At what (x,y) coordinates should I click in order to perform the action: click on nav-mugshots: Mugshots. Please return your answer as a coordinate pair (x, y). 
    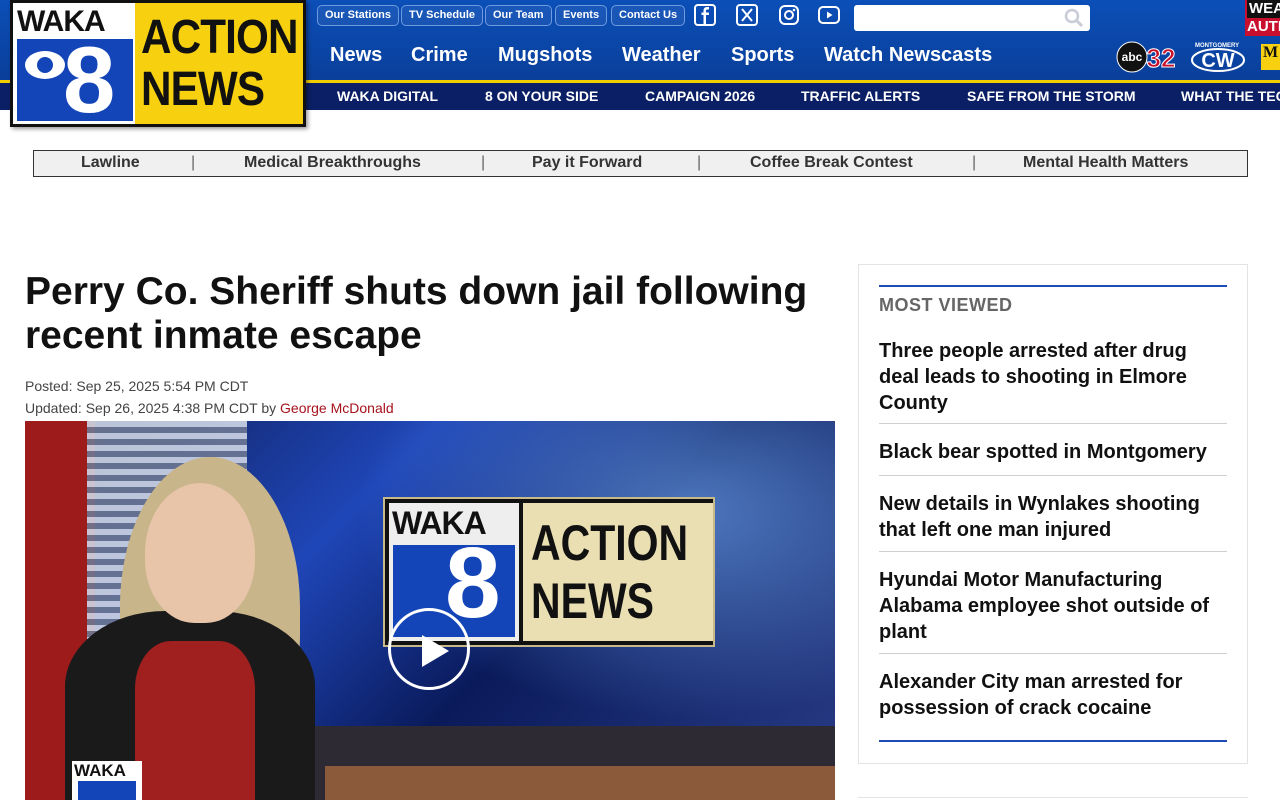
    Looking at the image, I should click on (545, 55).